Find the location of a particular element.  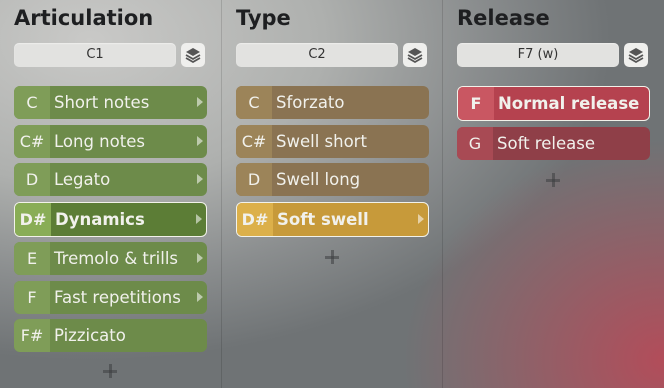

type-item-swell-long: D Swell long is located at coordinates (332, 179).